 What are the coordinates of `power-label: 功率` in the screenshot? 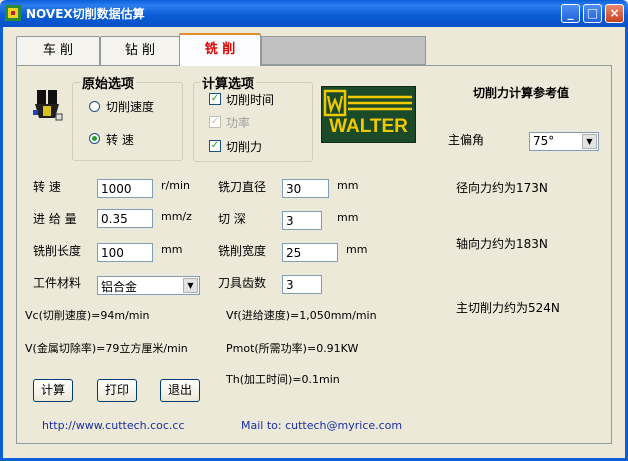 It's located at (238, 123).